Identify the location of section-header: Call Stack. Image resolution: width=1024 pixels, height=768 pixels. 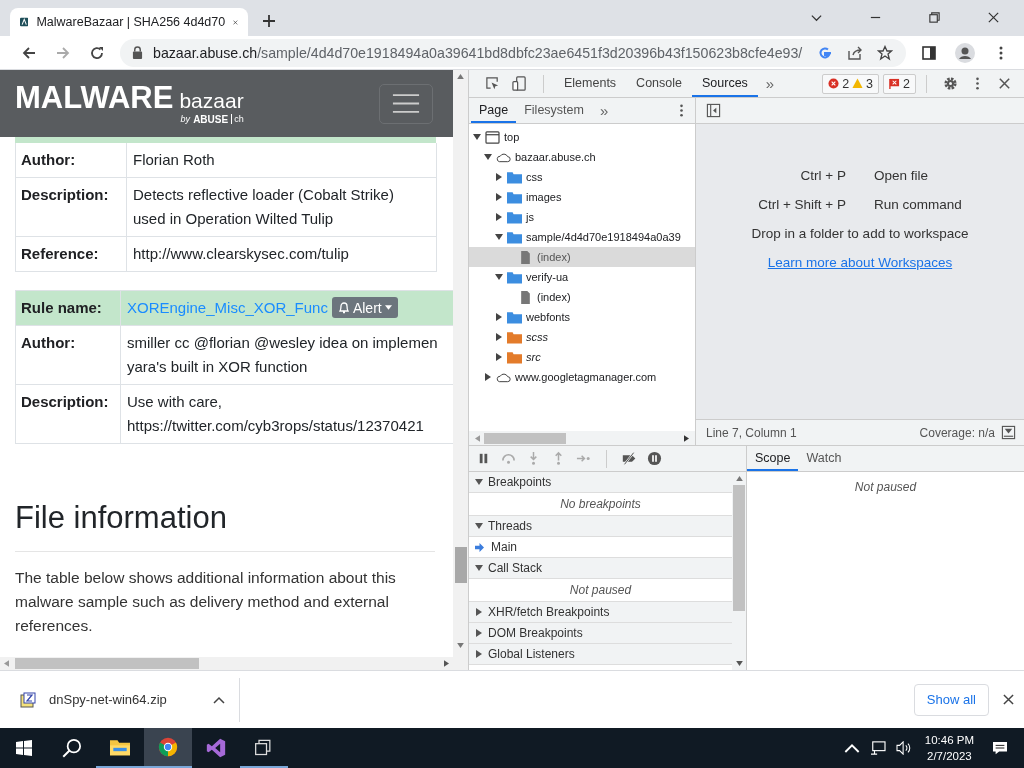
(600, 568).